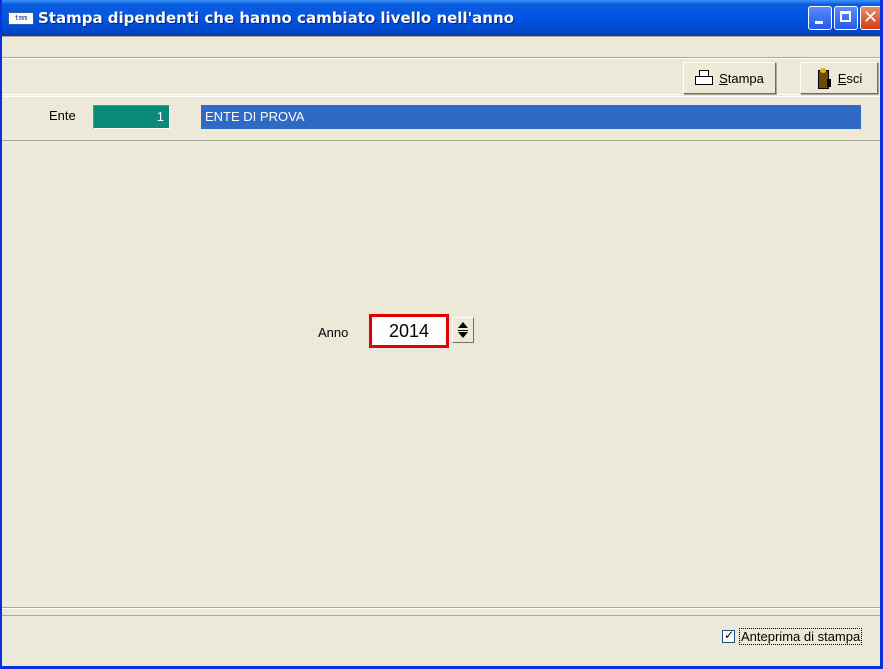 This screenshot has height=669, width=883. Describe the element at coordinates (333, 332) in the screenshot. I see `anno-label: Anno` at that location.